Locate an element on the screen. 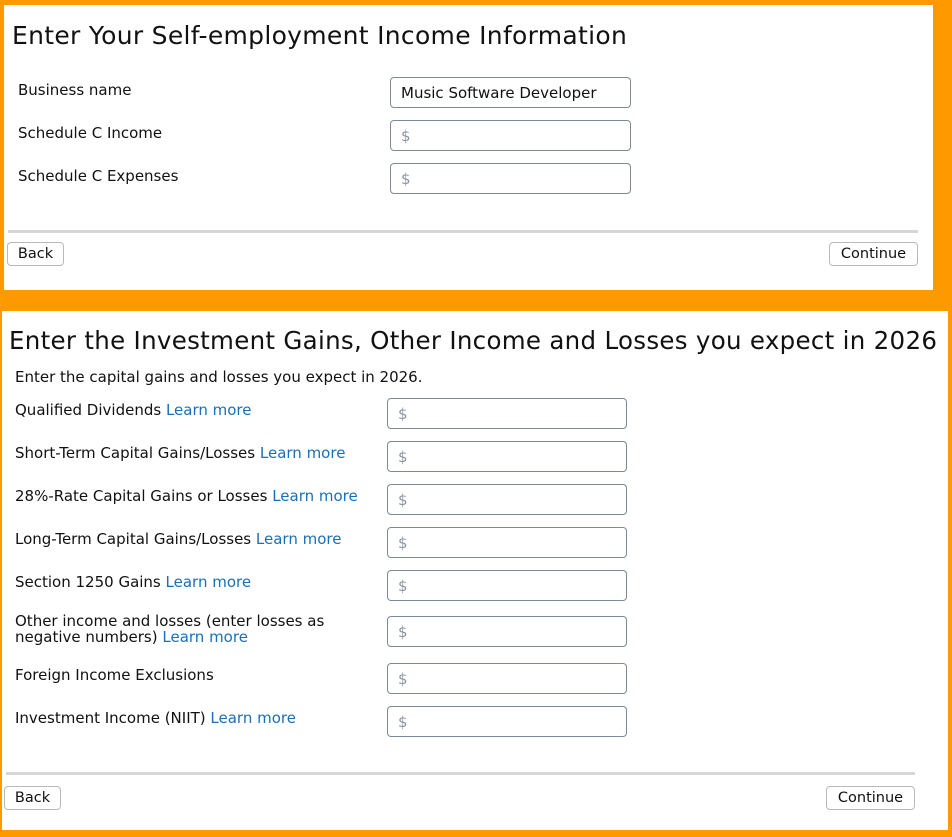  business-name-field is located at coordinates (510, 92).